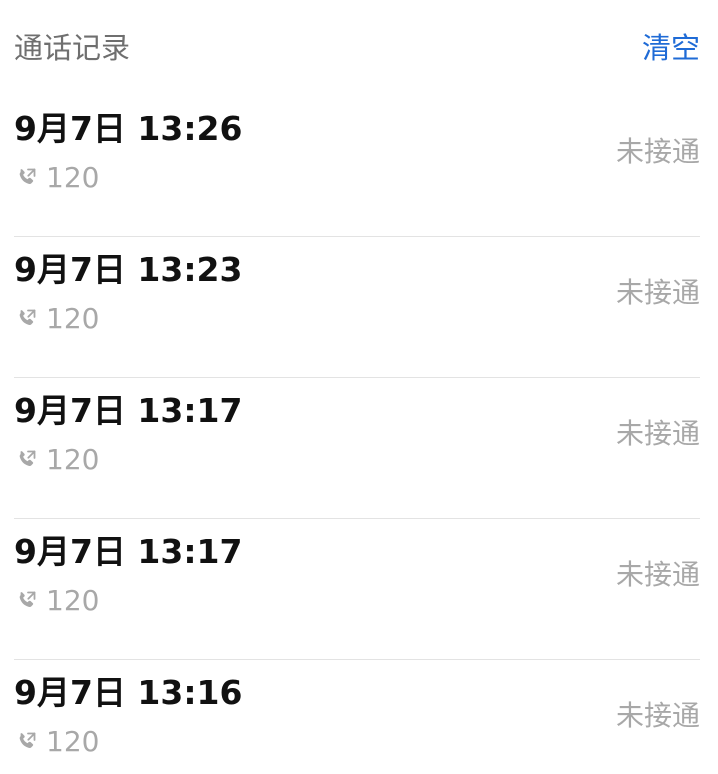  What do you see at coordinates (128, 269) in the screenshot?
I see `call-time: 9月7日 13:23` at bounding box center [128, 269].